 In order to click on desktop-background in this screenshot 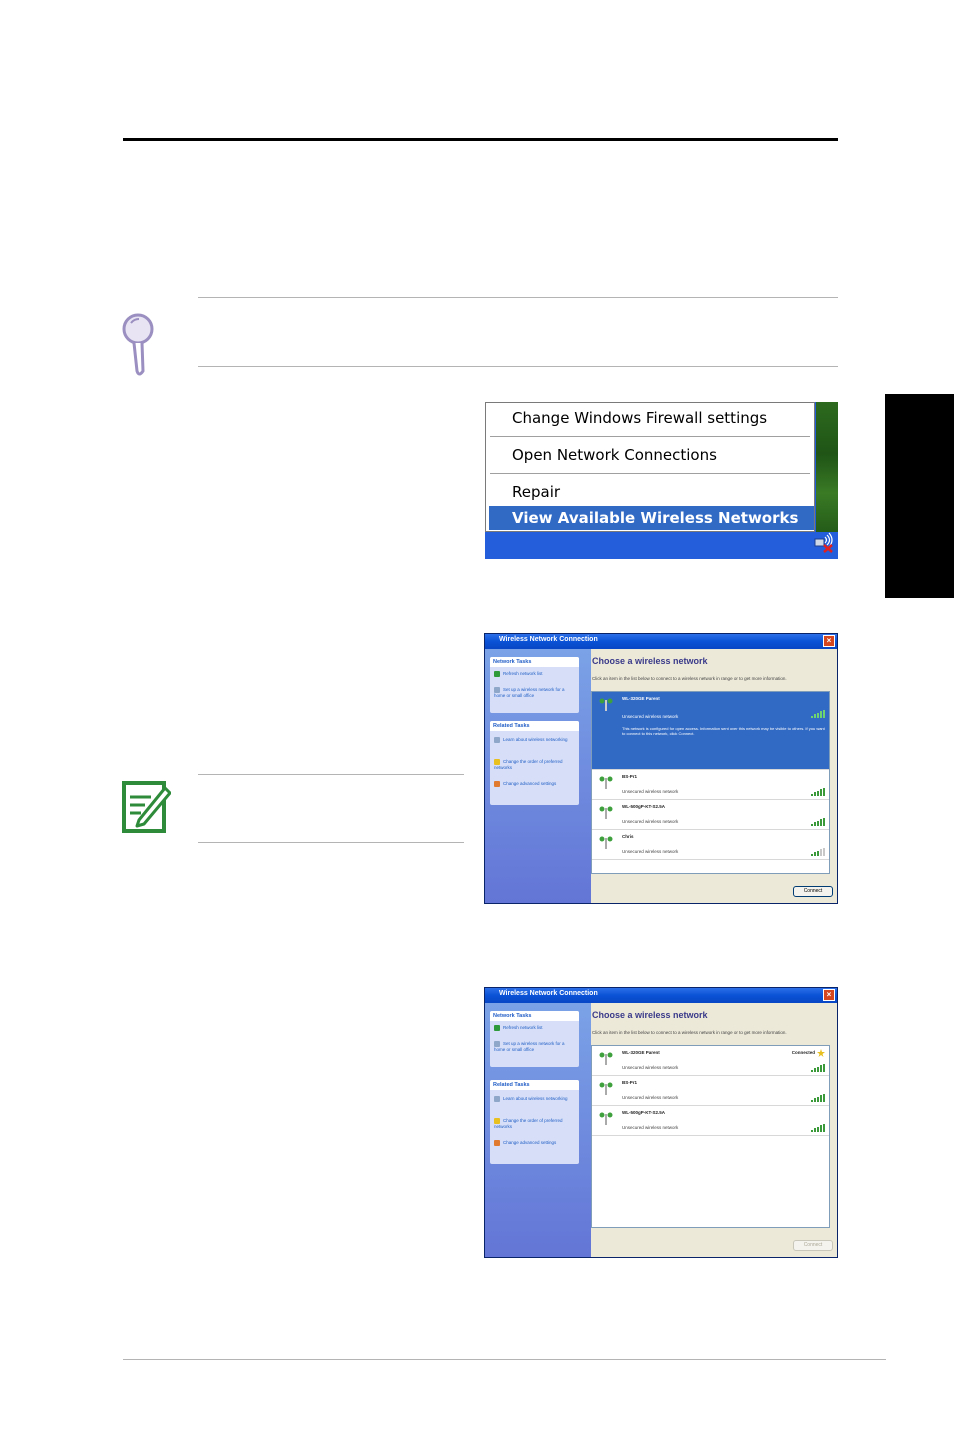, I will do `click(827, 467)`.